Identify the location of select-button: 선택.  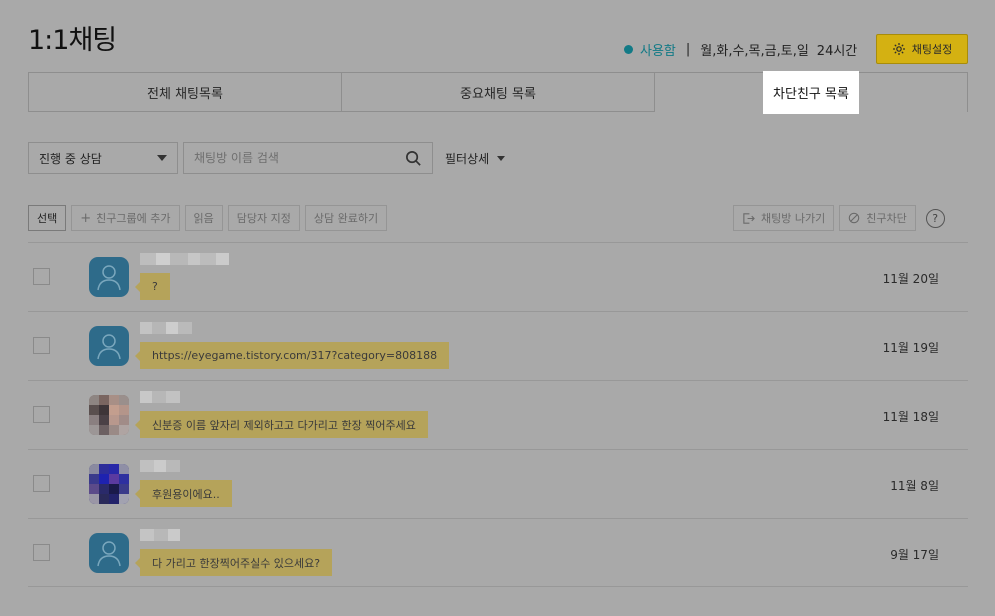
(47, 218).